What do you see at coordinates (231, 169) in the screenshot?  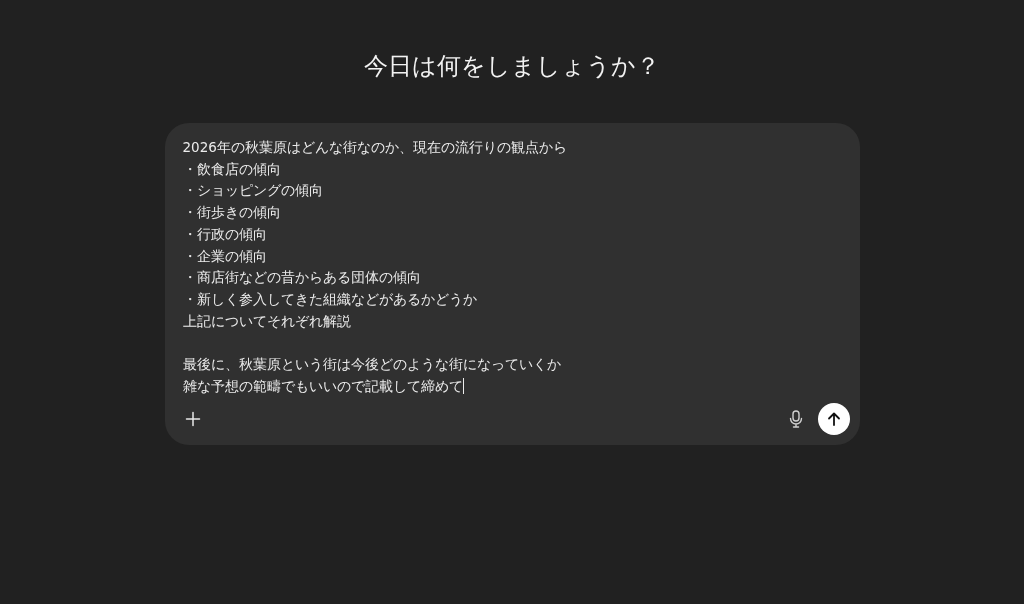 I see `prompt-text-line: ・飲食店の傾向` at bounding box center [231, 169].